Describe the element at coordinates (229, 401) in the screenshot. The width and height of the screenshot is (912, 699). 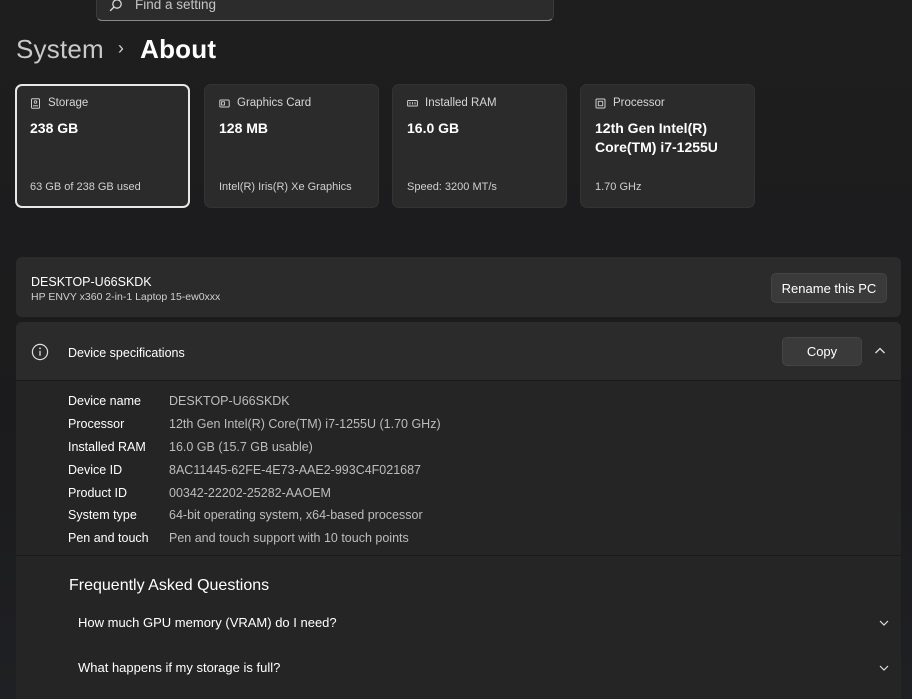
I see `spec-value: DESKTOP-U66SKDK` at that location.